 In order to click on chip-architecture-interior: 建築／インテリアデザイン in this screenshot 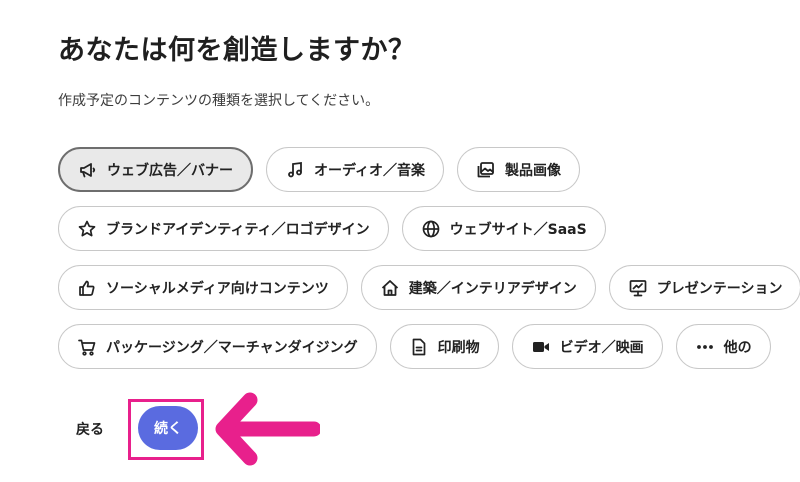, I will do `click(478, 287)`.